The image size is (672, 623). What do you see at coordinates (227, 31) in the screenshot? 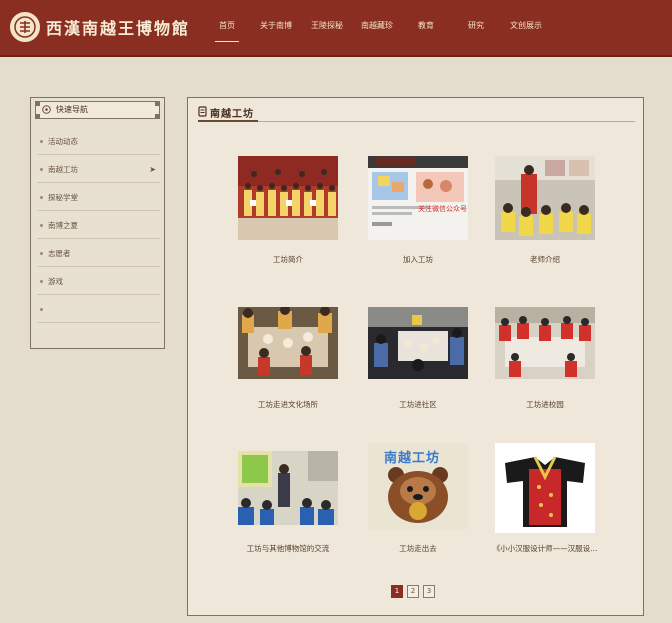
I see `nav-item-home: 首页` at bounding box center [227, 31].